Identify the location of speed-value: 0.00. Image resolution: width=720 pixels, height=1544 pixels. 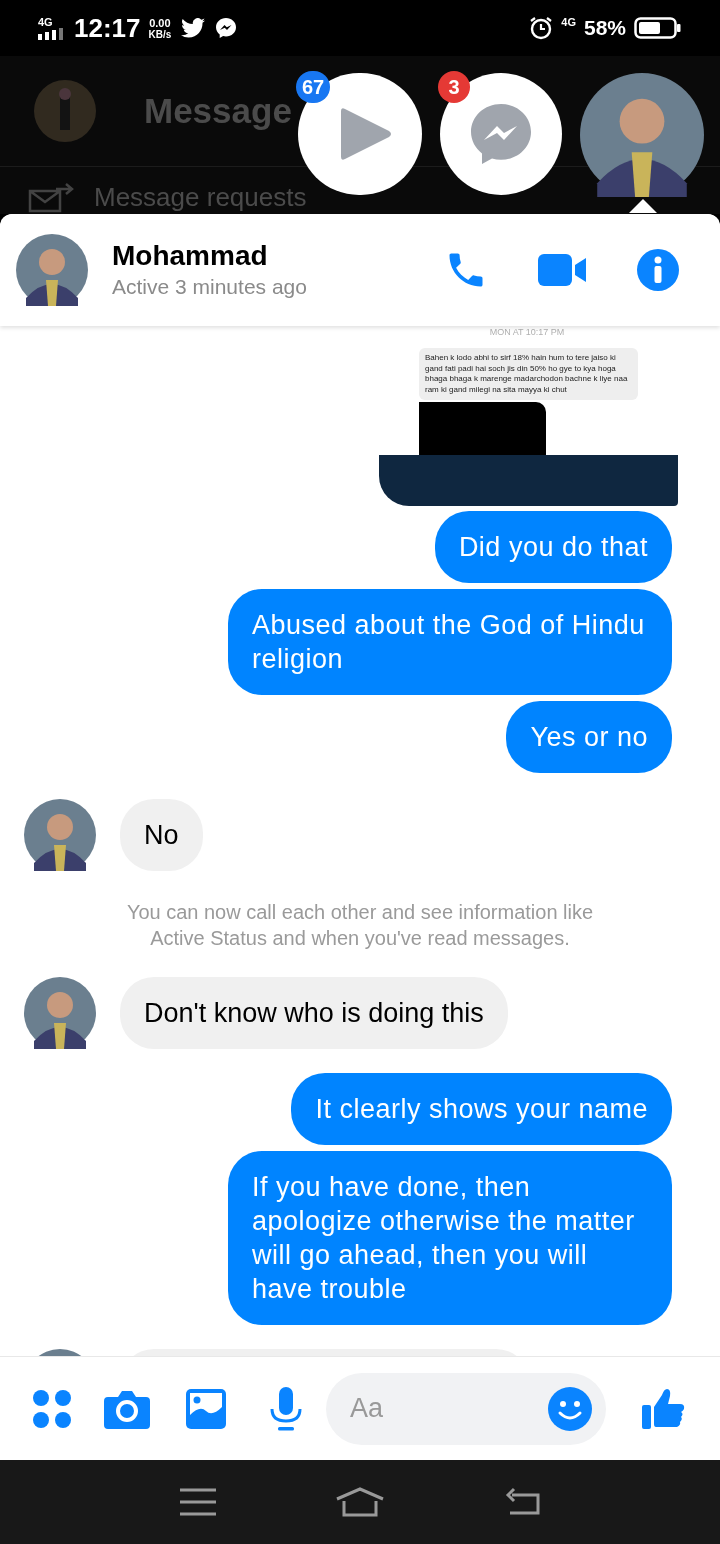
(160, 22).